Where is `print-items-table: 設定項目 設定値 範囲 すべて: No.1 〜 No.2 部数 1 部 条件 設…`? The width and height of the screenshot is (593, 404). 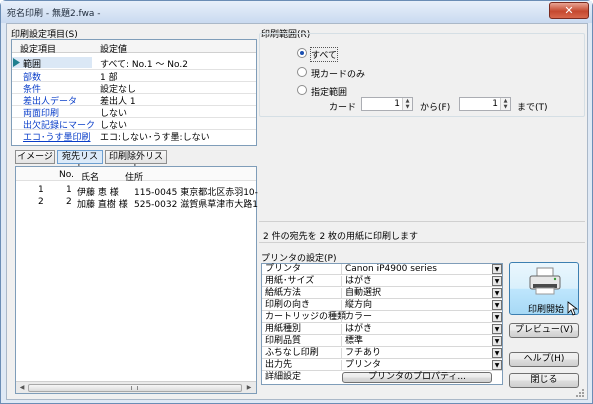 print-items-table: 設定項目 設定値 範囲 すべて: No.1 〜 No.2 部数 1 部 条件 設… is located at coordinates (134, 92).